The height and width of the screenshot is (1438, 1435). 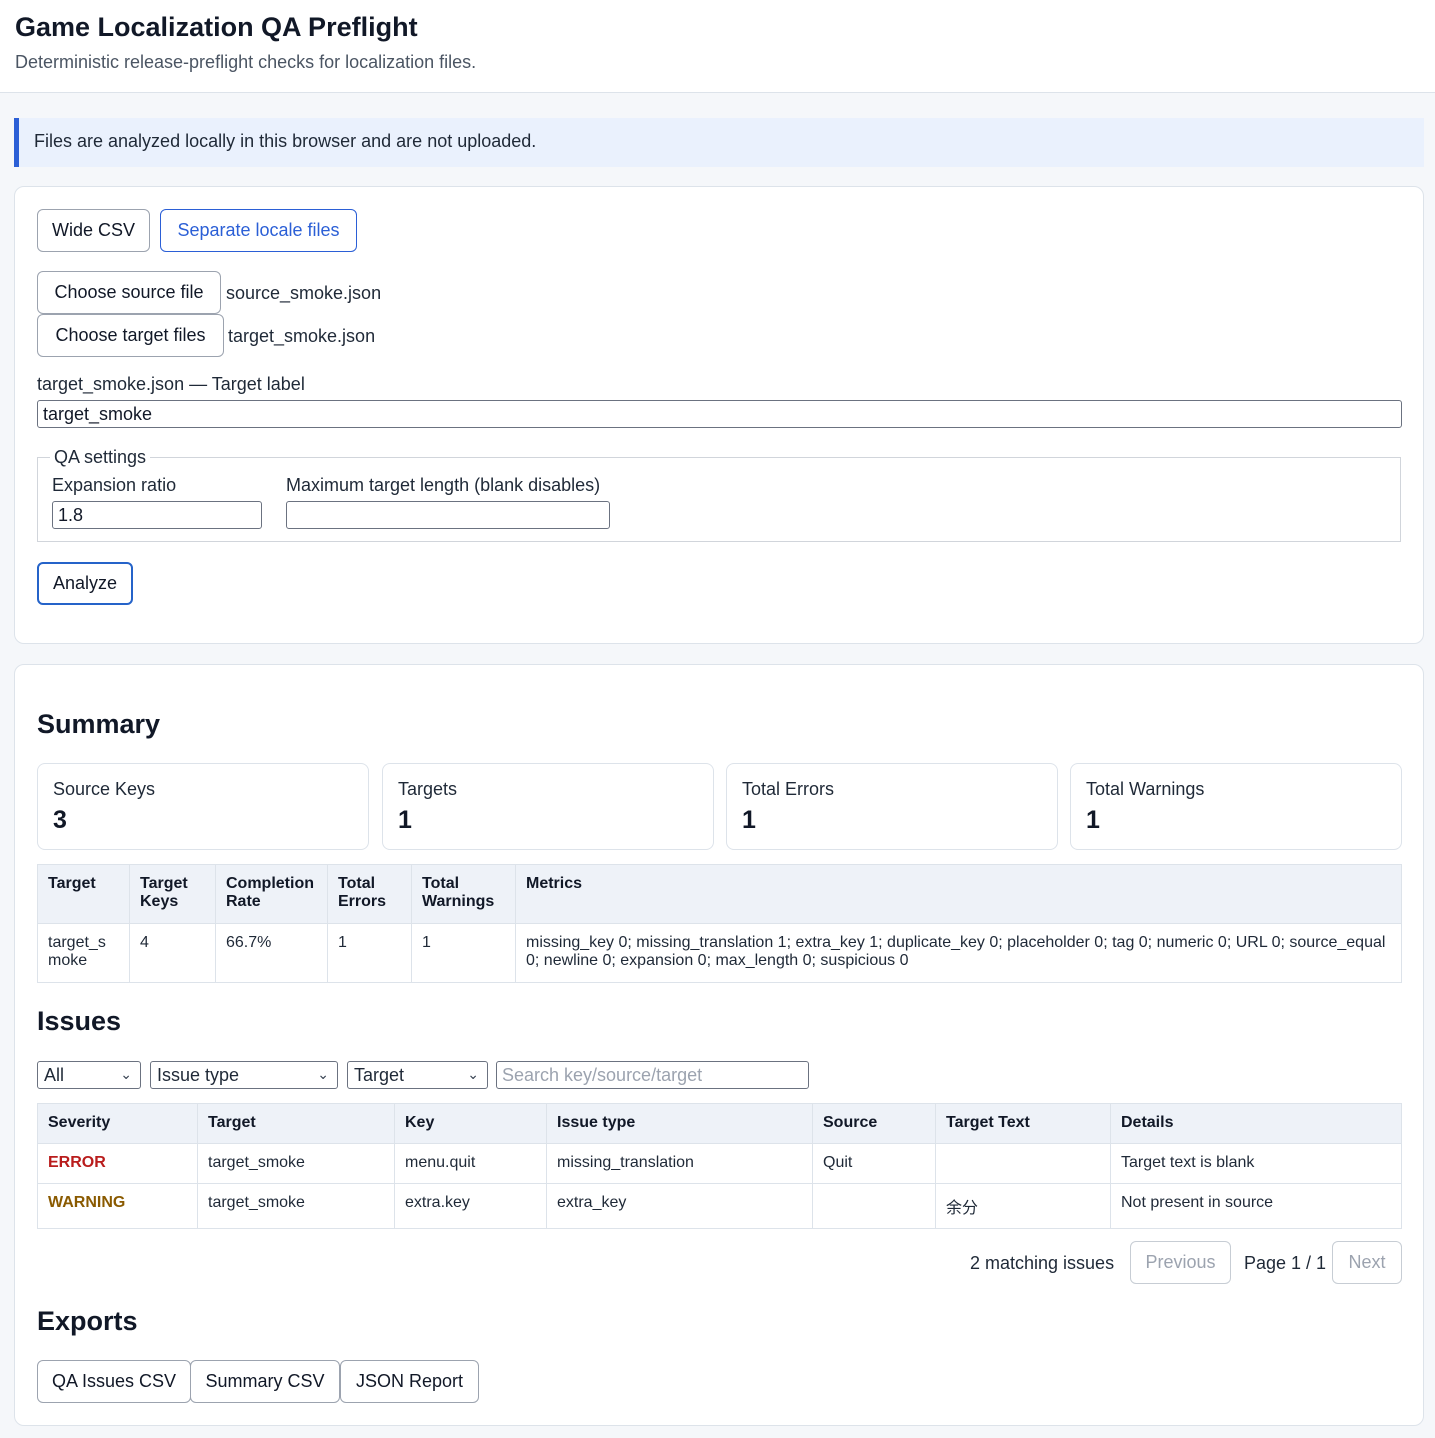 What do you see at coordinates (271, 894) in the screenshot?
I see `column-header: Completion Rate` at bounding box center [271, 894].